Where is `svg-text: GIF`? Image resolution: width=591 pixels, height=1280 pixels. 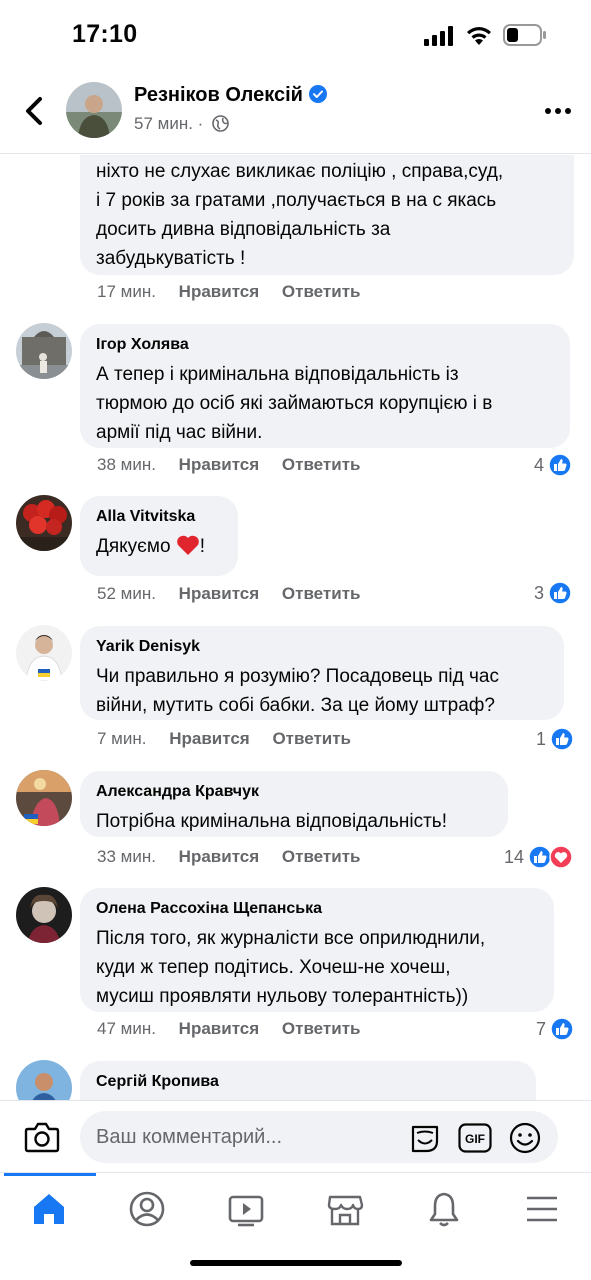
svg-text: GIF is located at coordinates (475, 1139).